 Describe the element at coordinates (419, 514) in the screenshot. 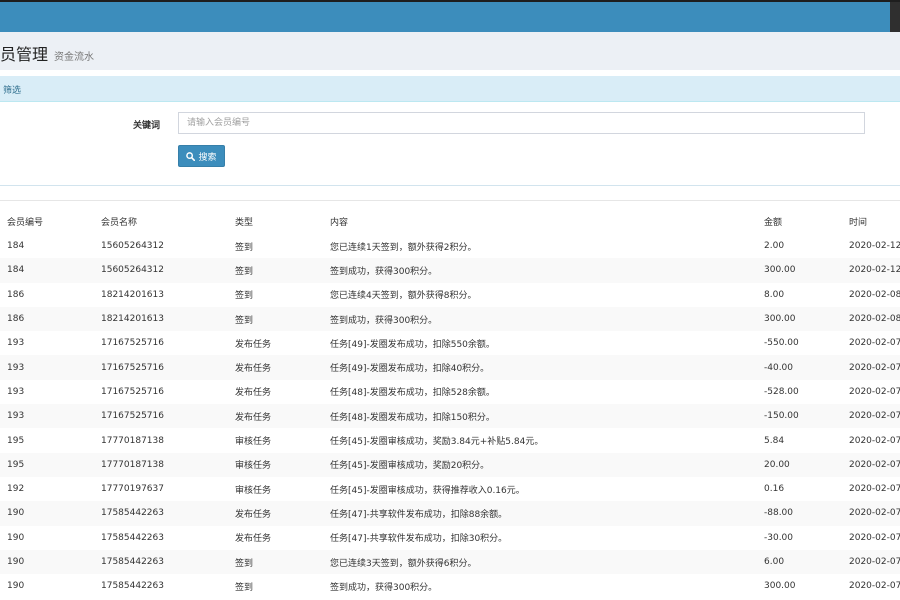

I see `cell-content: 任务[47]-共享软件发布成功，扣除88余额。` at that location.